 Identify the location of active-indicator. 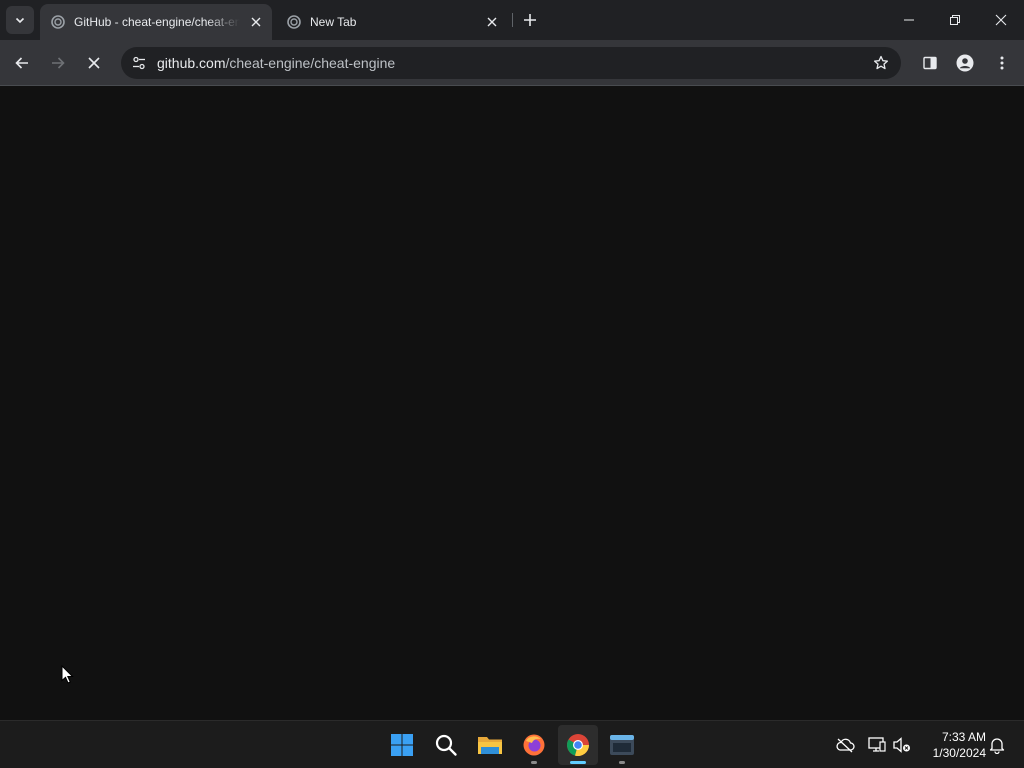
(578, 762).